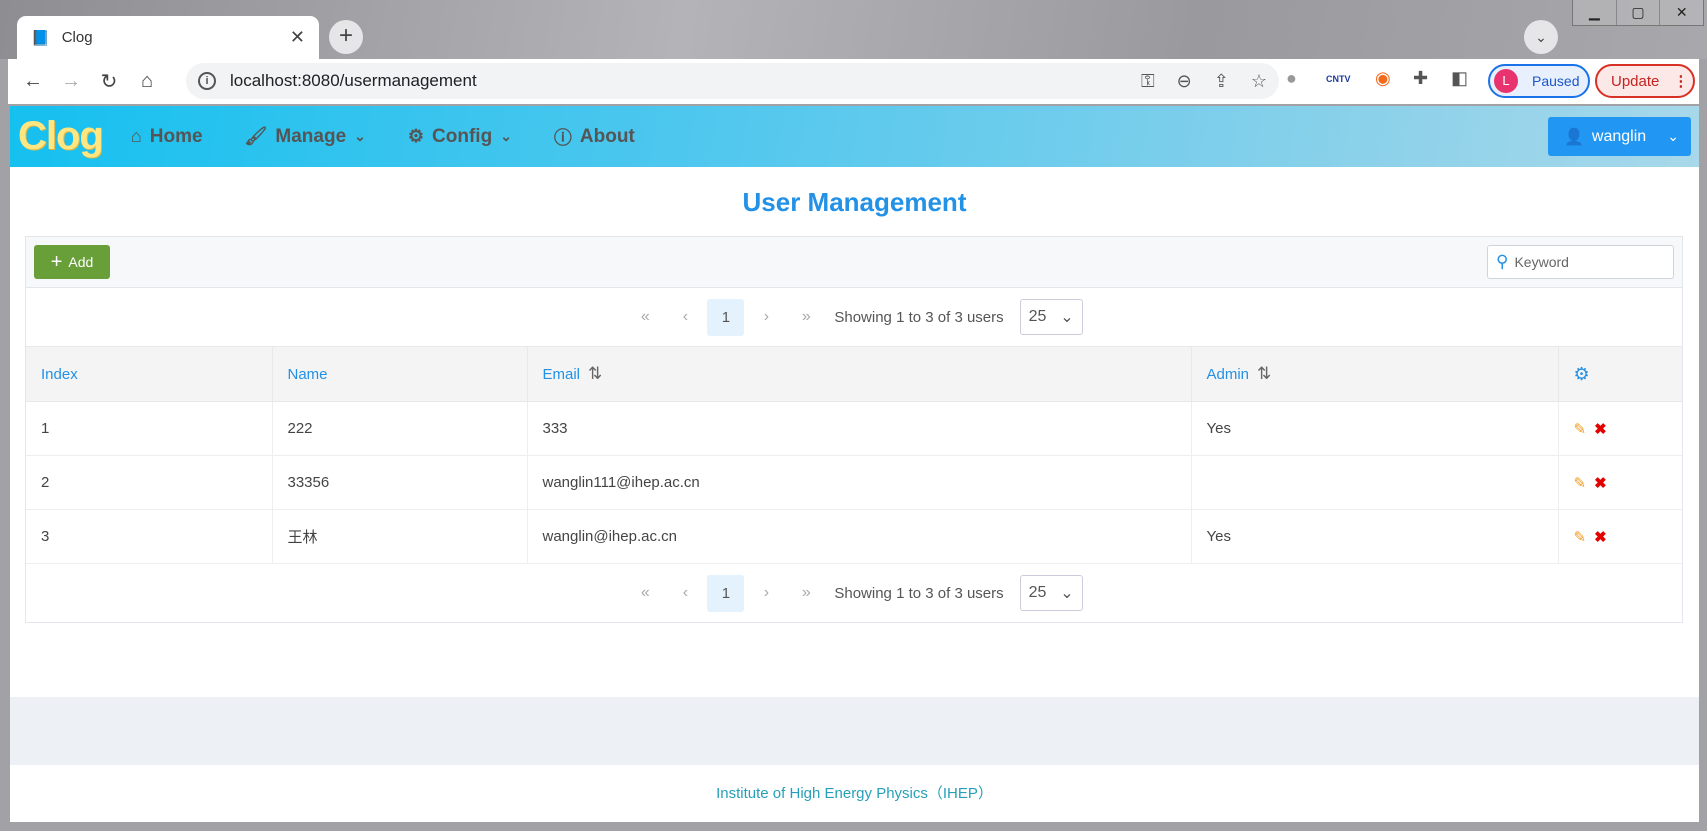 The width and height of the screenshot is (1707, 831). What do you see at coordinates (40, 38) in the screenshot?
I see `book-icon: 📘` at bounding box center [40, 38].